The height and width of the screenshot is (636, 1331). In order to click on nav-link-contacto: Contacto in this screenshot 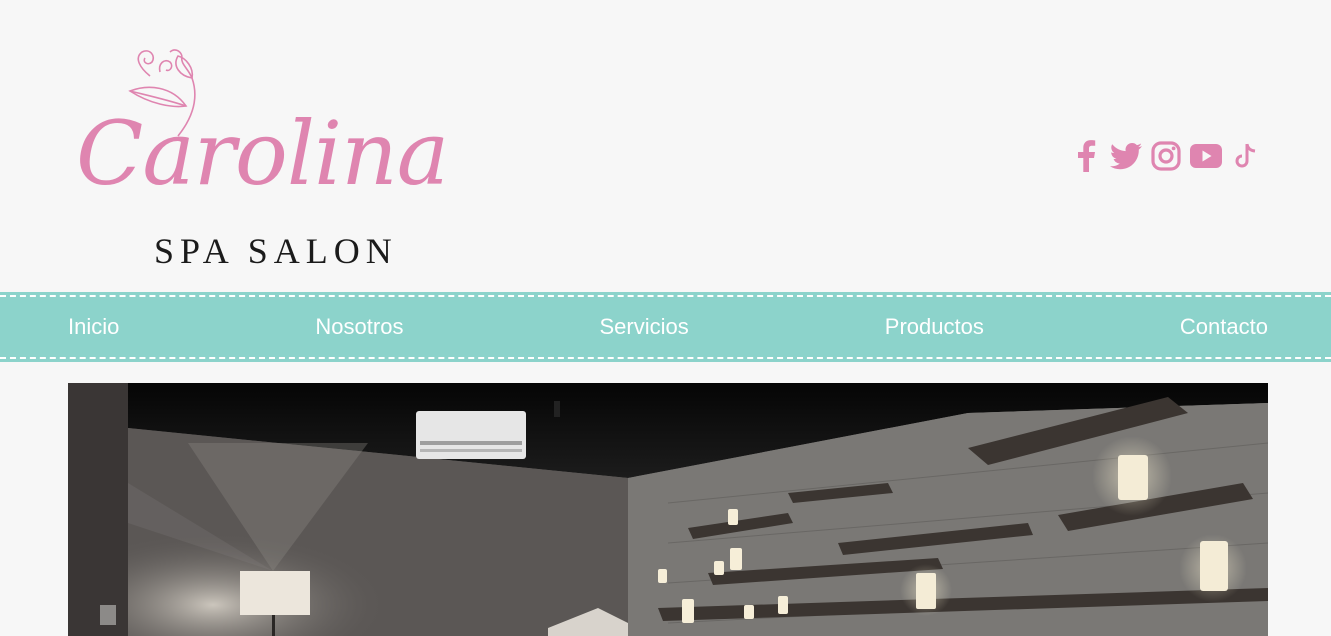, I will do `click(1224, 326)`.